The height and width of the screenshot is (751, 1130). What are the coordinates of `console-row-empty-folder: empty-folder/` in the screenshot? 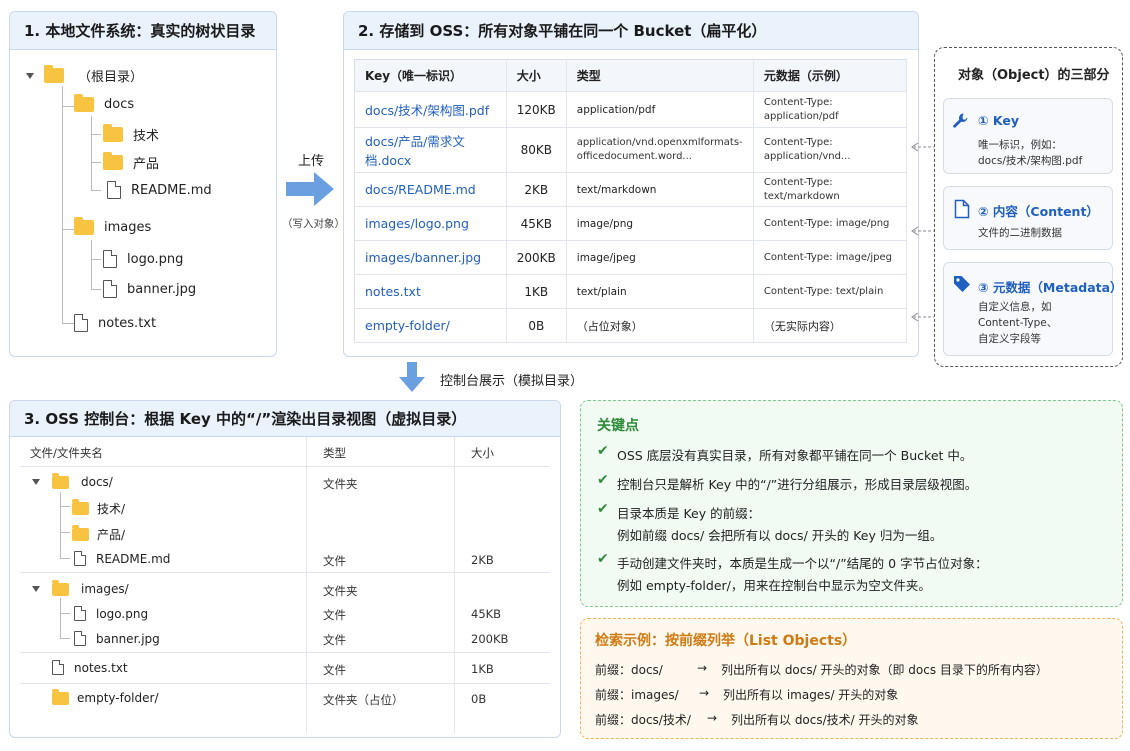 It's located at (105, 696).